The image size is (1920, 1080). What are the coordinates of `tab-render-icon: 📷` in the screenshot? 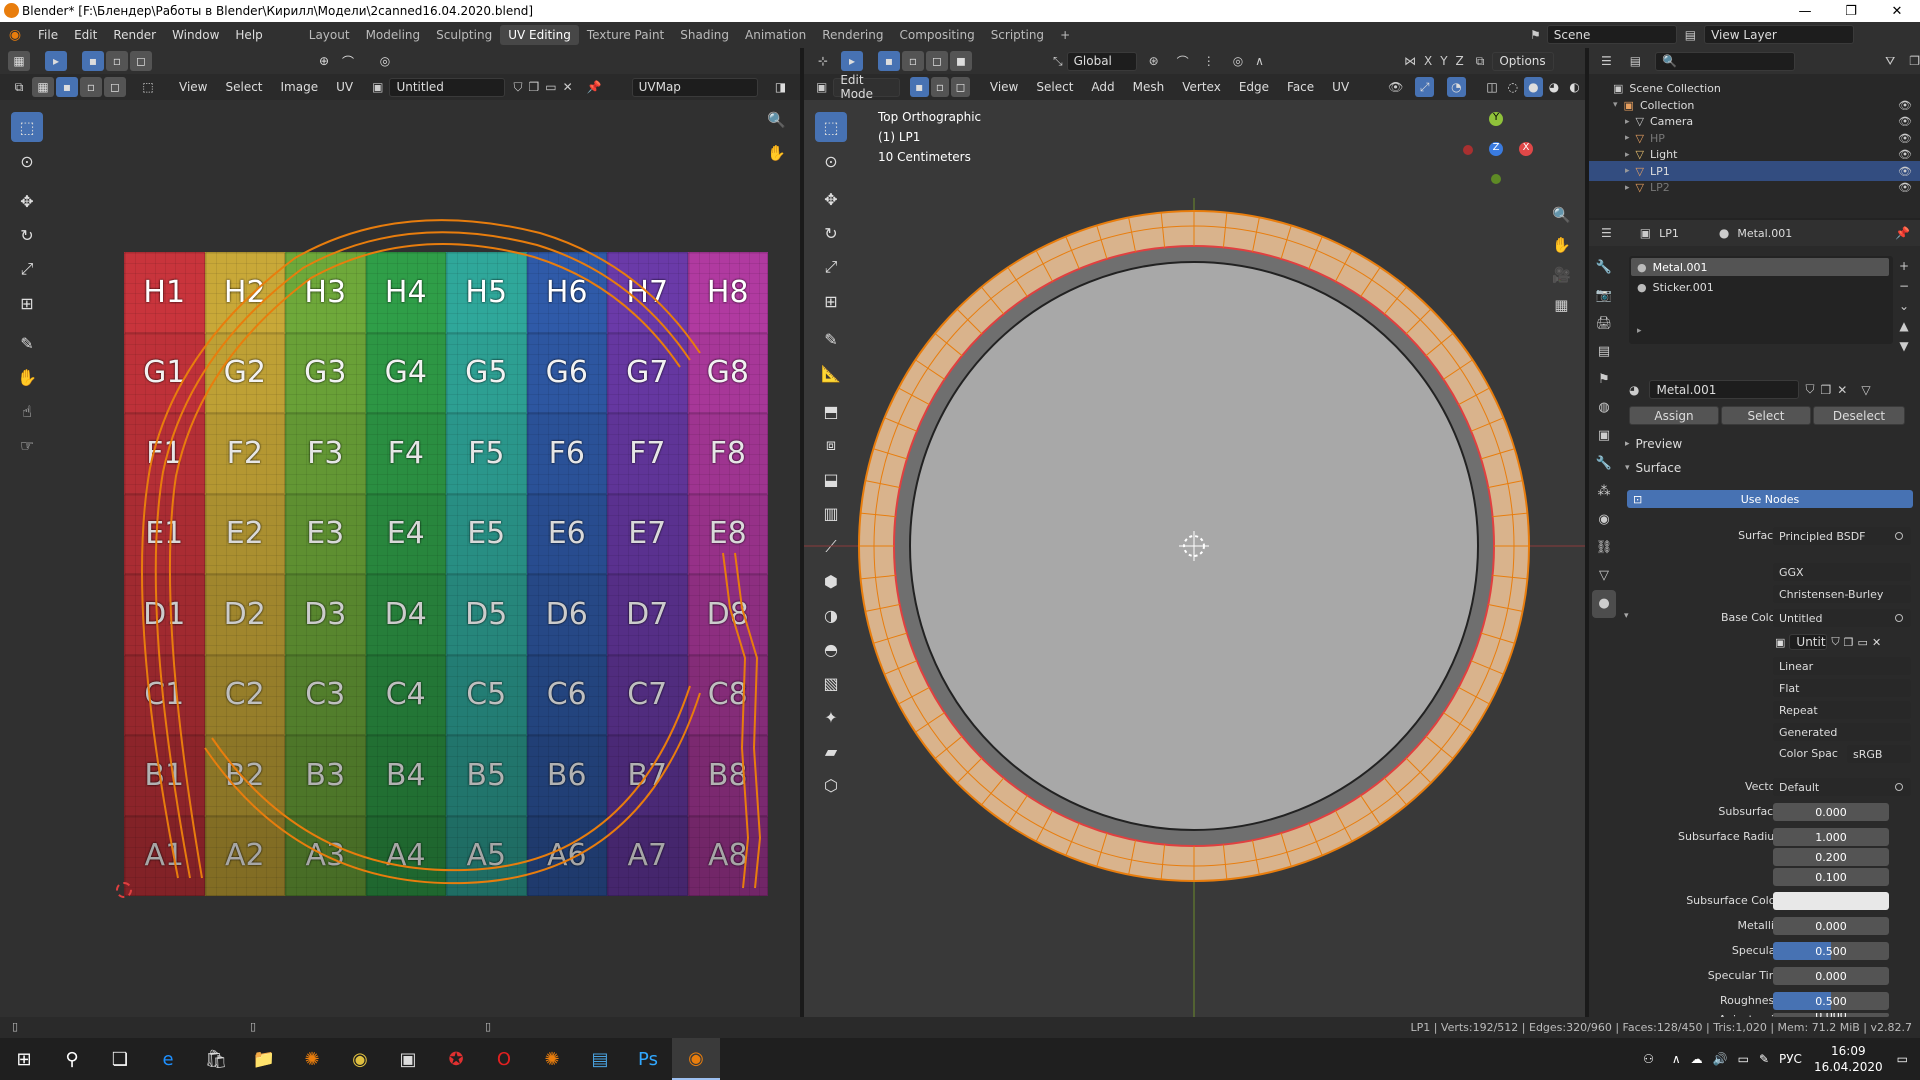 It's located at (1604, 296).